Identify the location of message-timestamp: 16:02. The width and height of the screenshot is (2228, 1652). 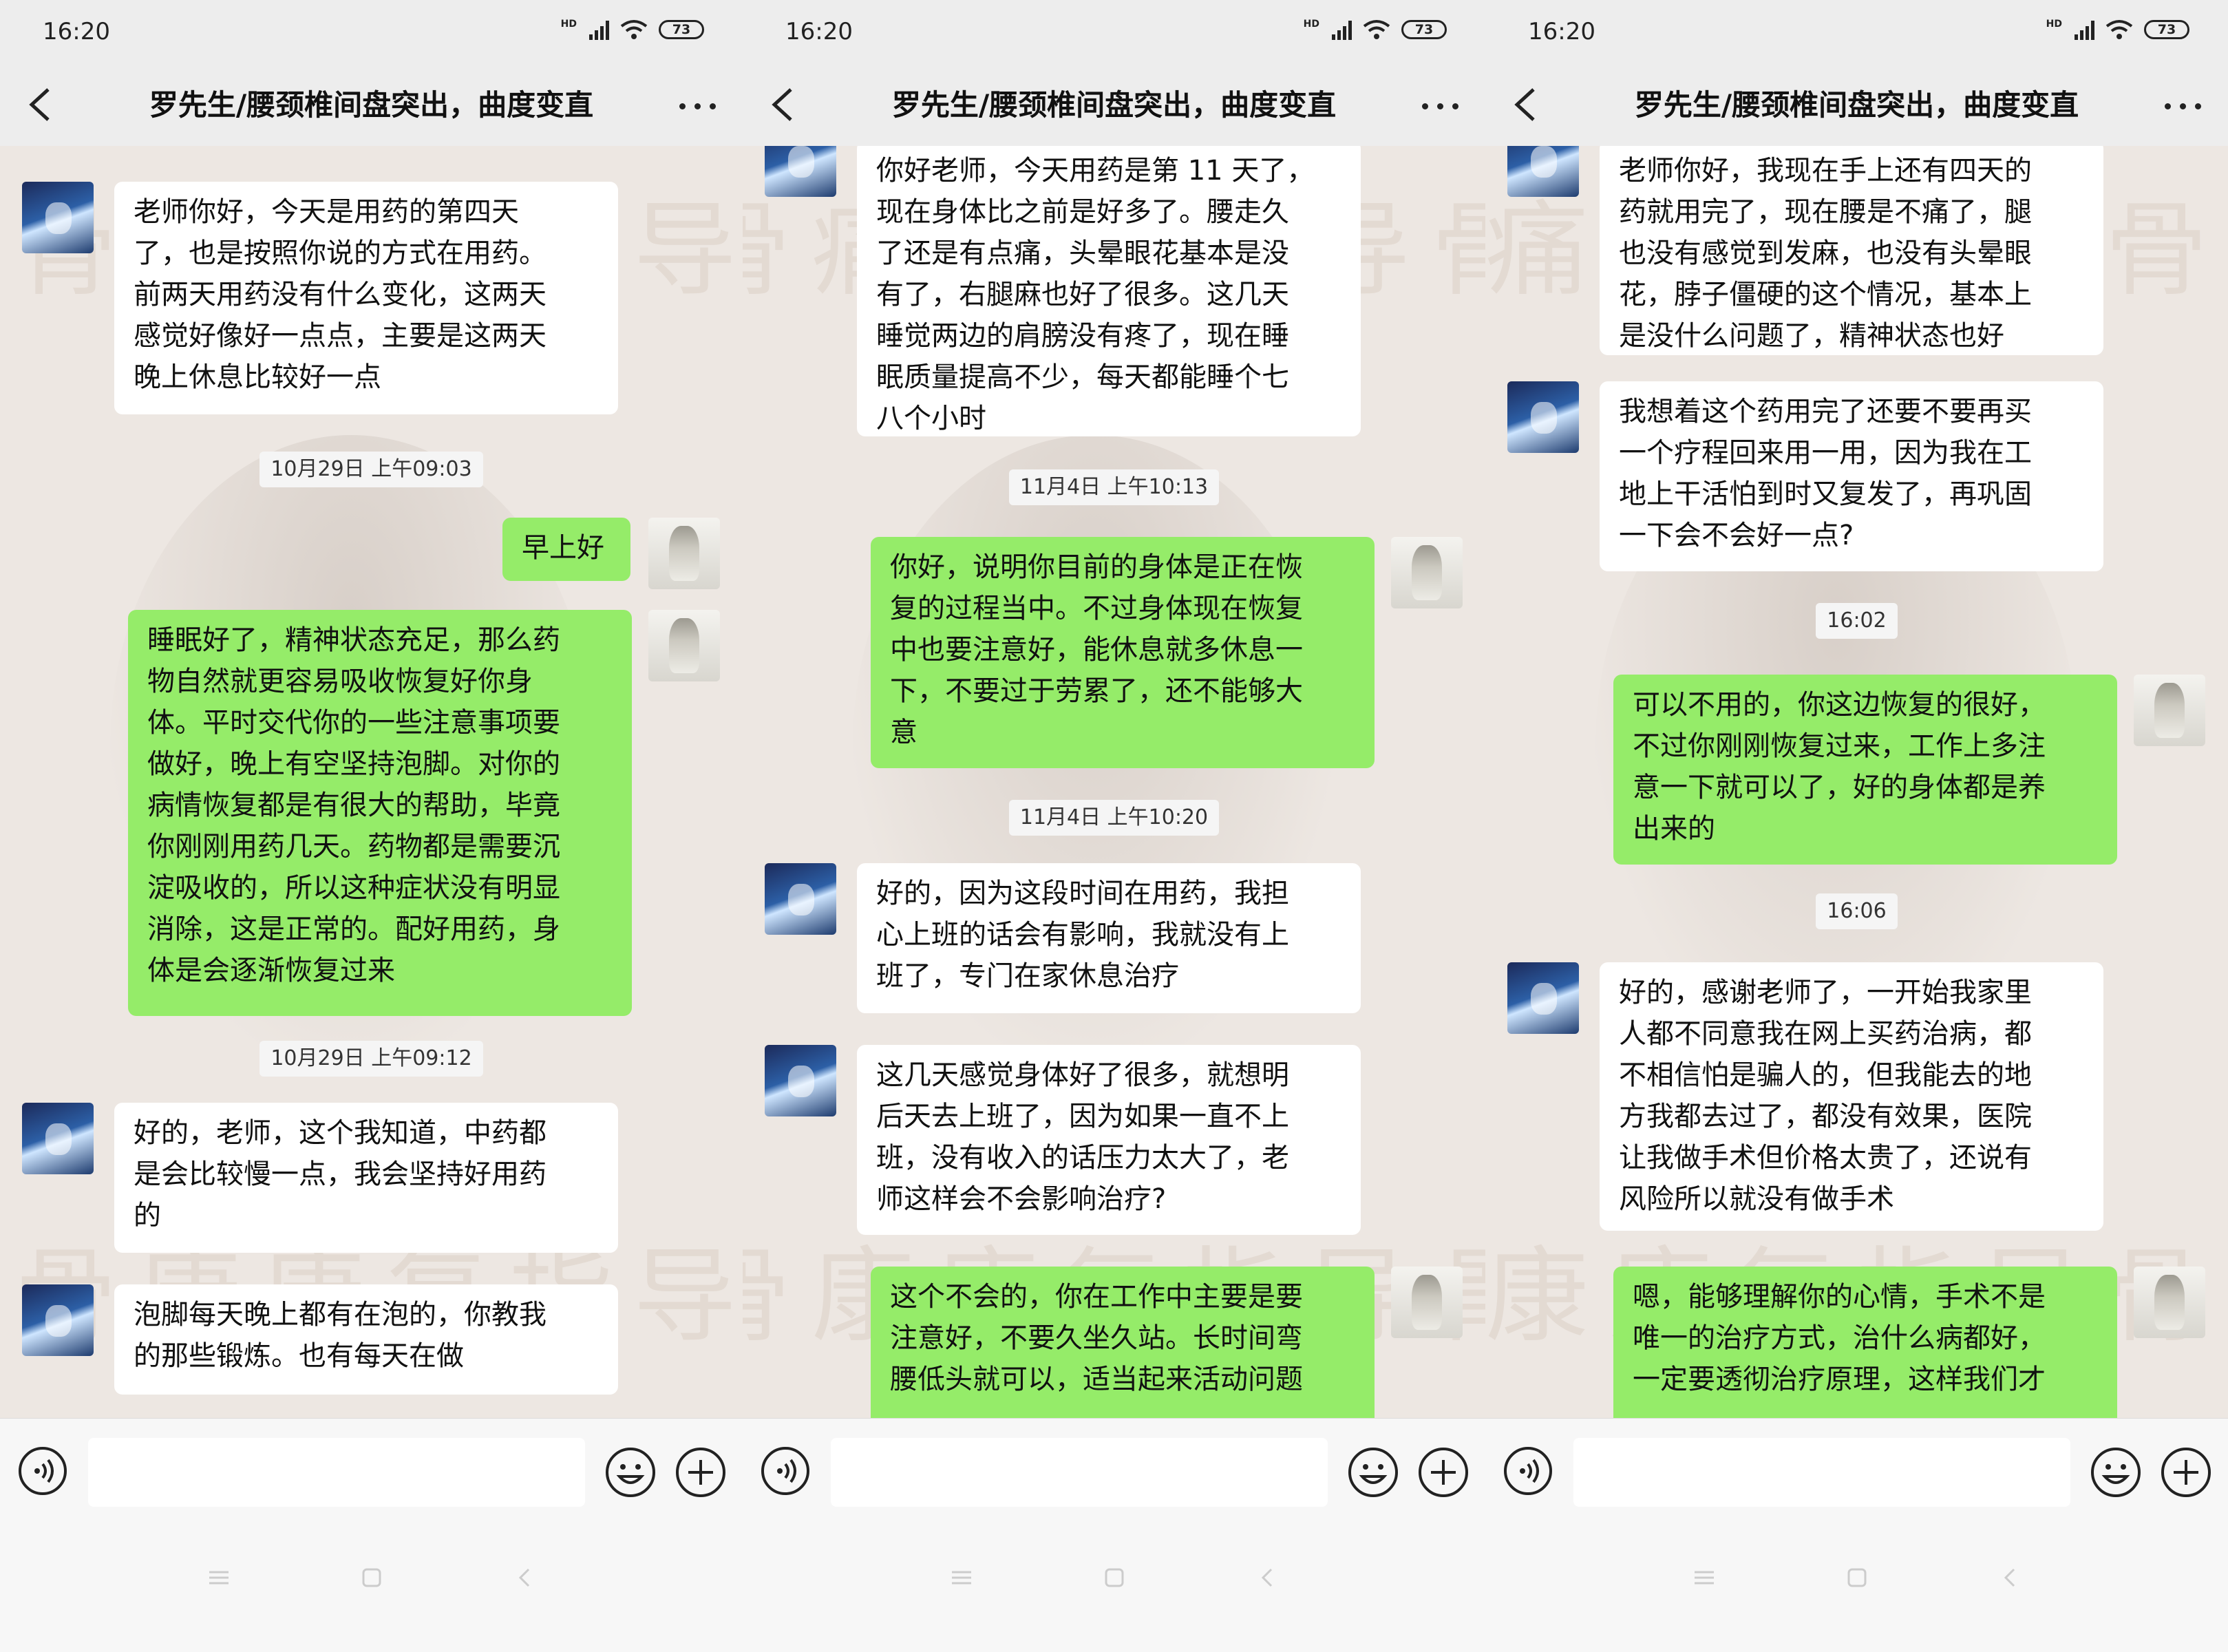
(1857, 621).